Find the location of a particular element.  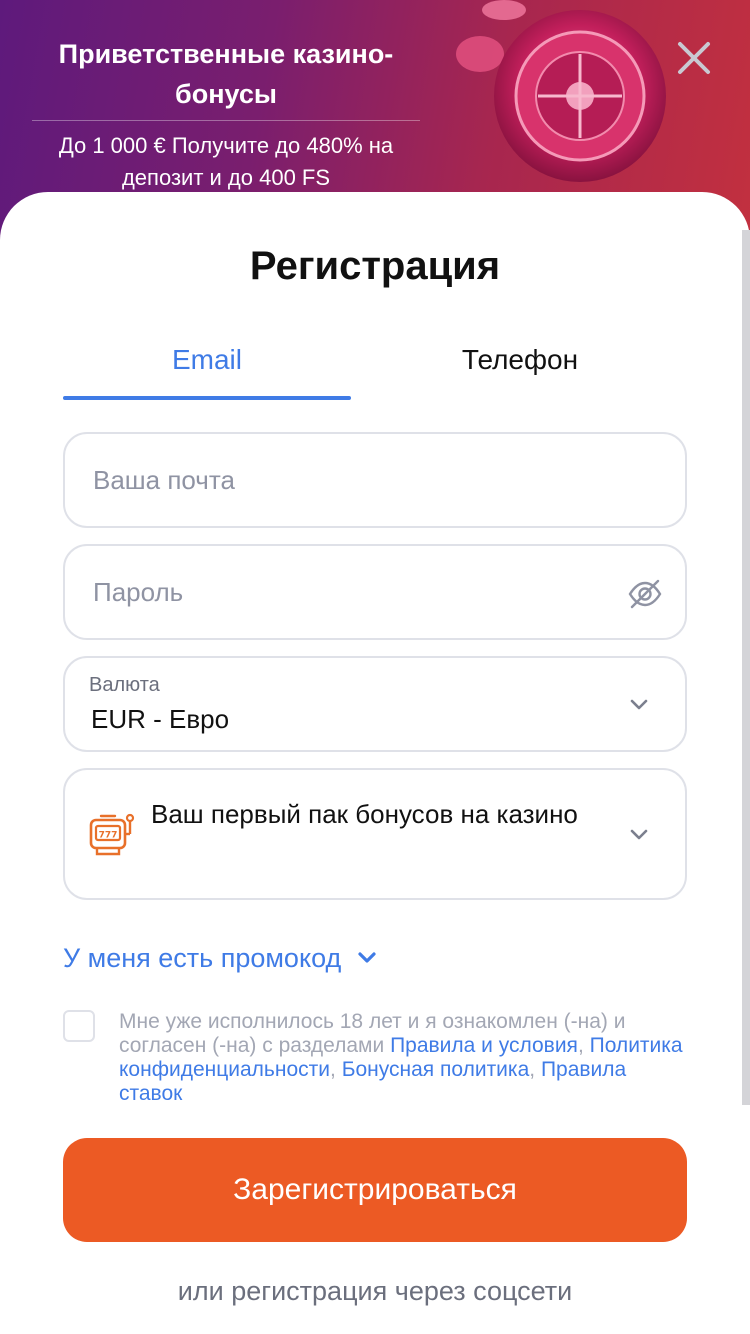

currency-value: EUR - Евро is located at coordinates (160, 719).